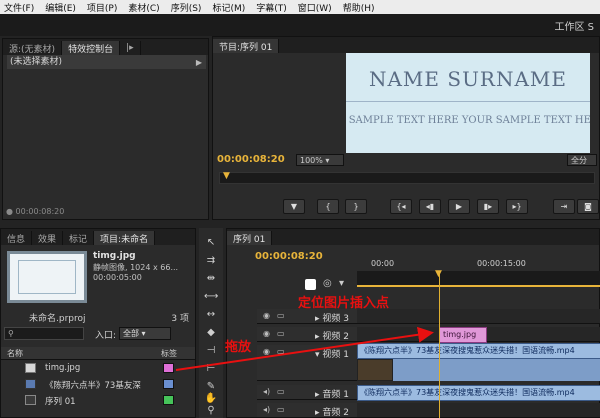  I want to click on column-label-header: 标签, so click(169, 353).